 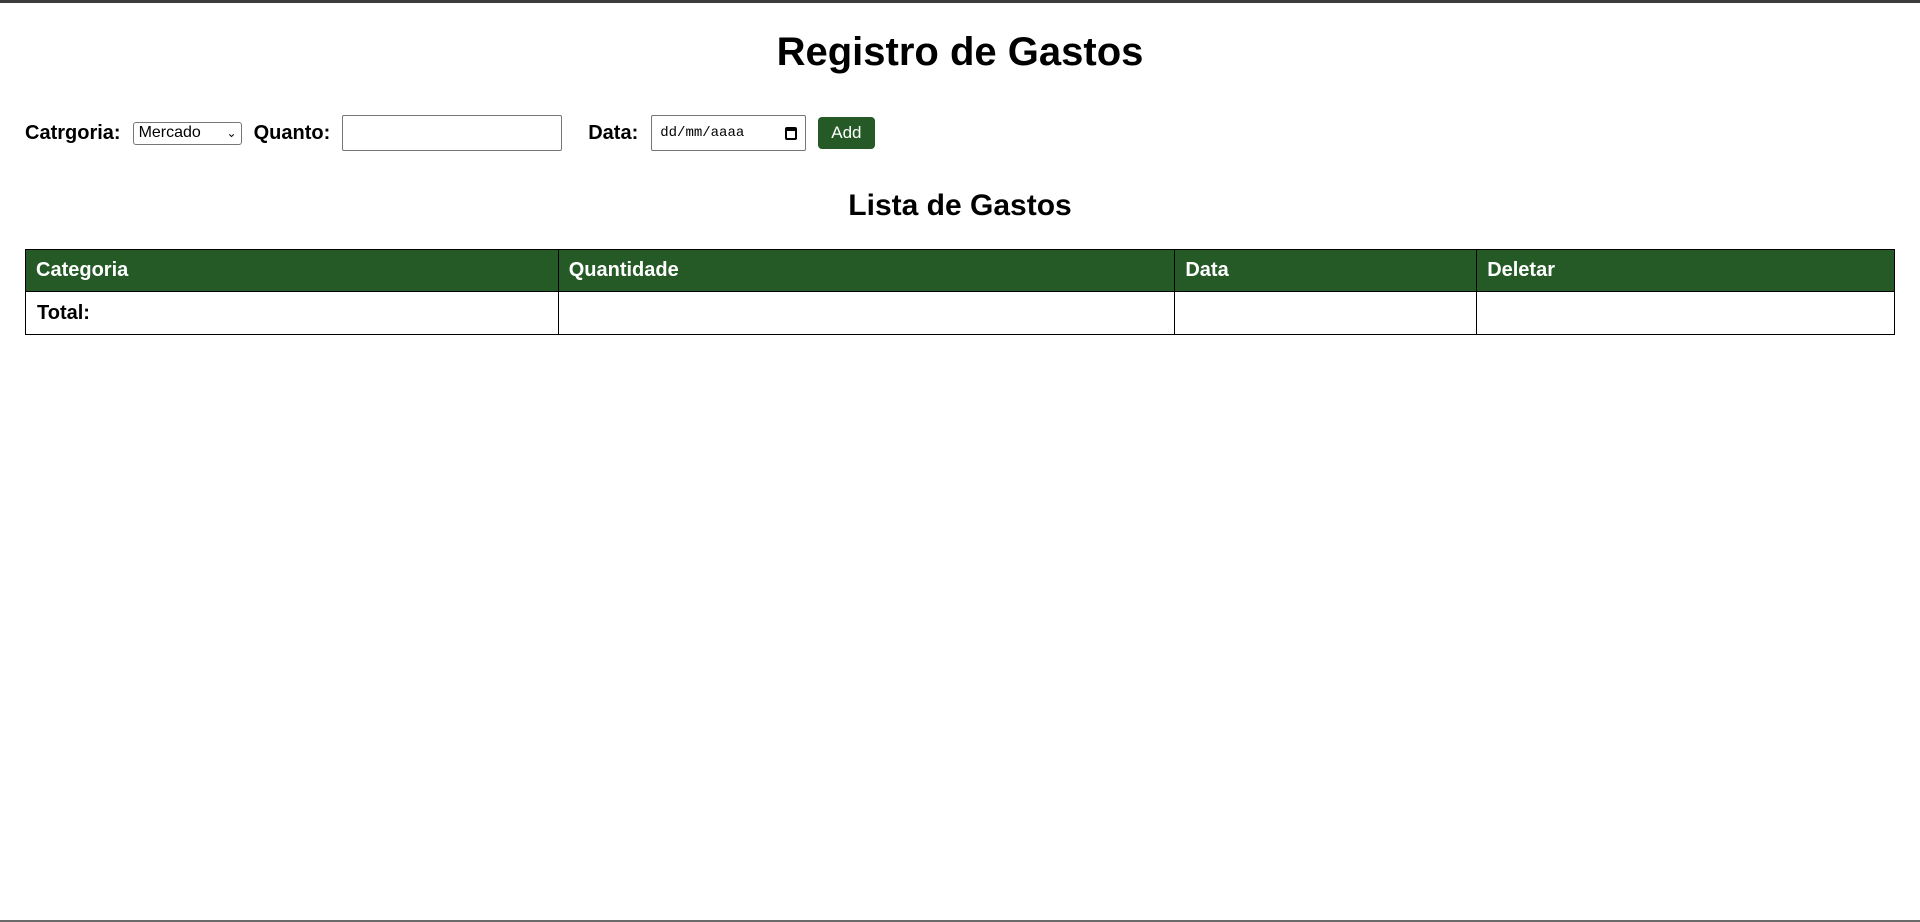 What do you see at coordinates (866, 313) in the screenshot?
I see `total-value` at bounding box center [866, 313].